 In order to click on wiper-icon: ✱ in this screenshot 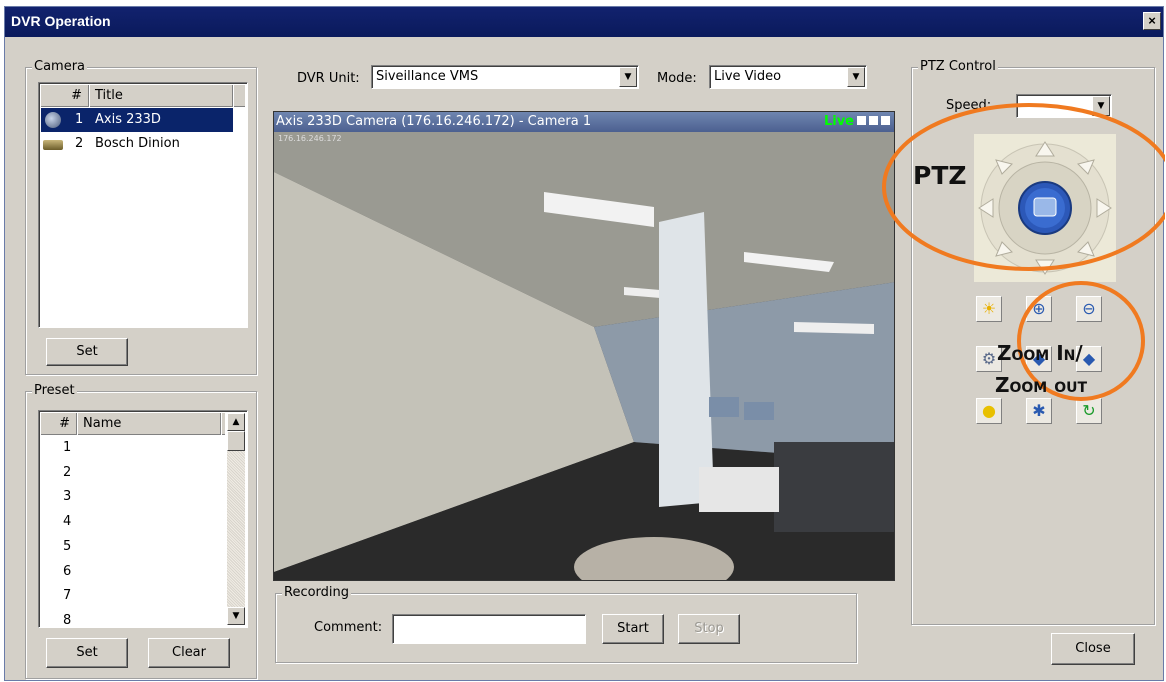, I will do `click(1039, 411)`.